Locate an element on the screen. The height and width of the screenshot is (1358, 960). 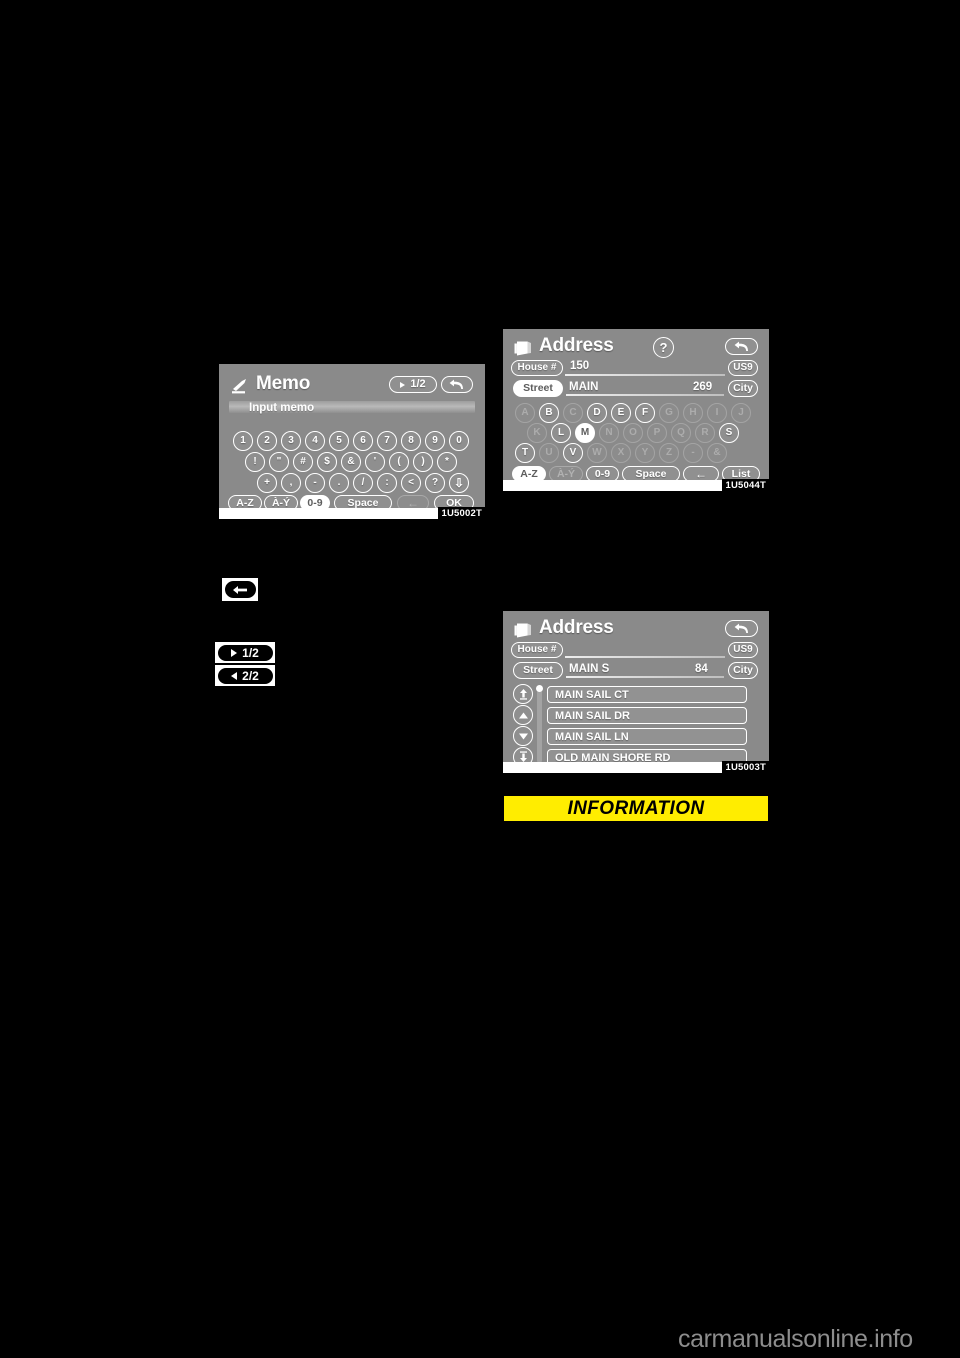
scroll-up-icon is located at coordinates (523, 715).